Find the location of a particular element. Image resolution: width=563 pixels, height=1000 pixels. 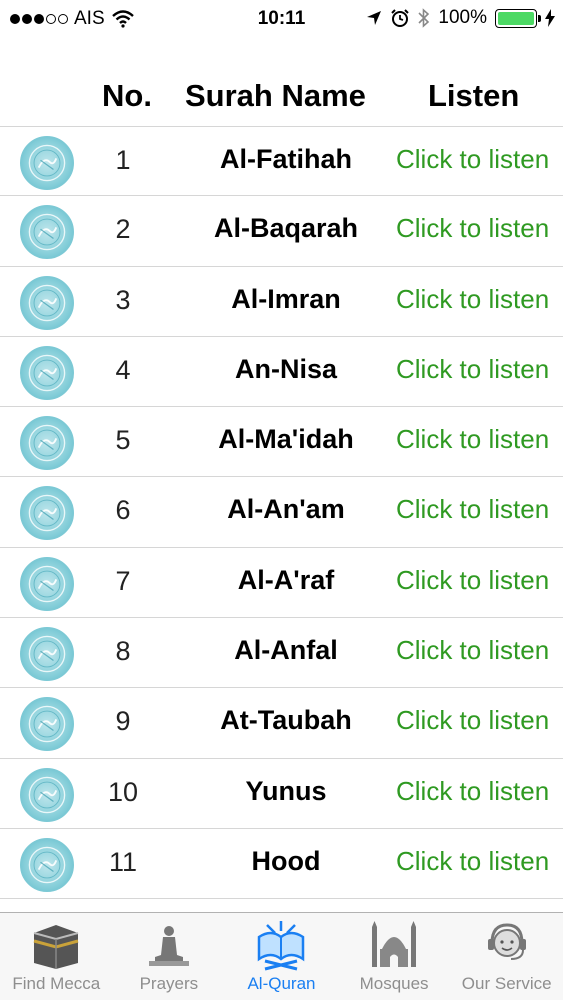

tab-find-mecca: Find Mecca is located at coordinates (56, 956).